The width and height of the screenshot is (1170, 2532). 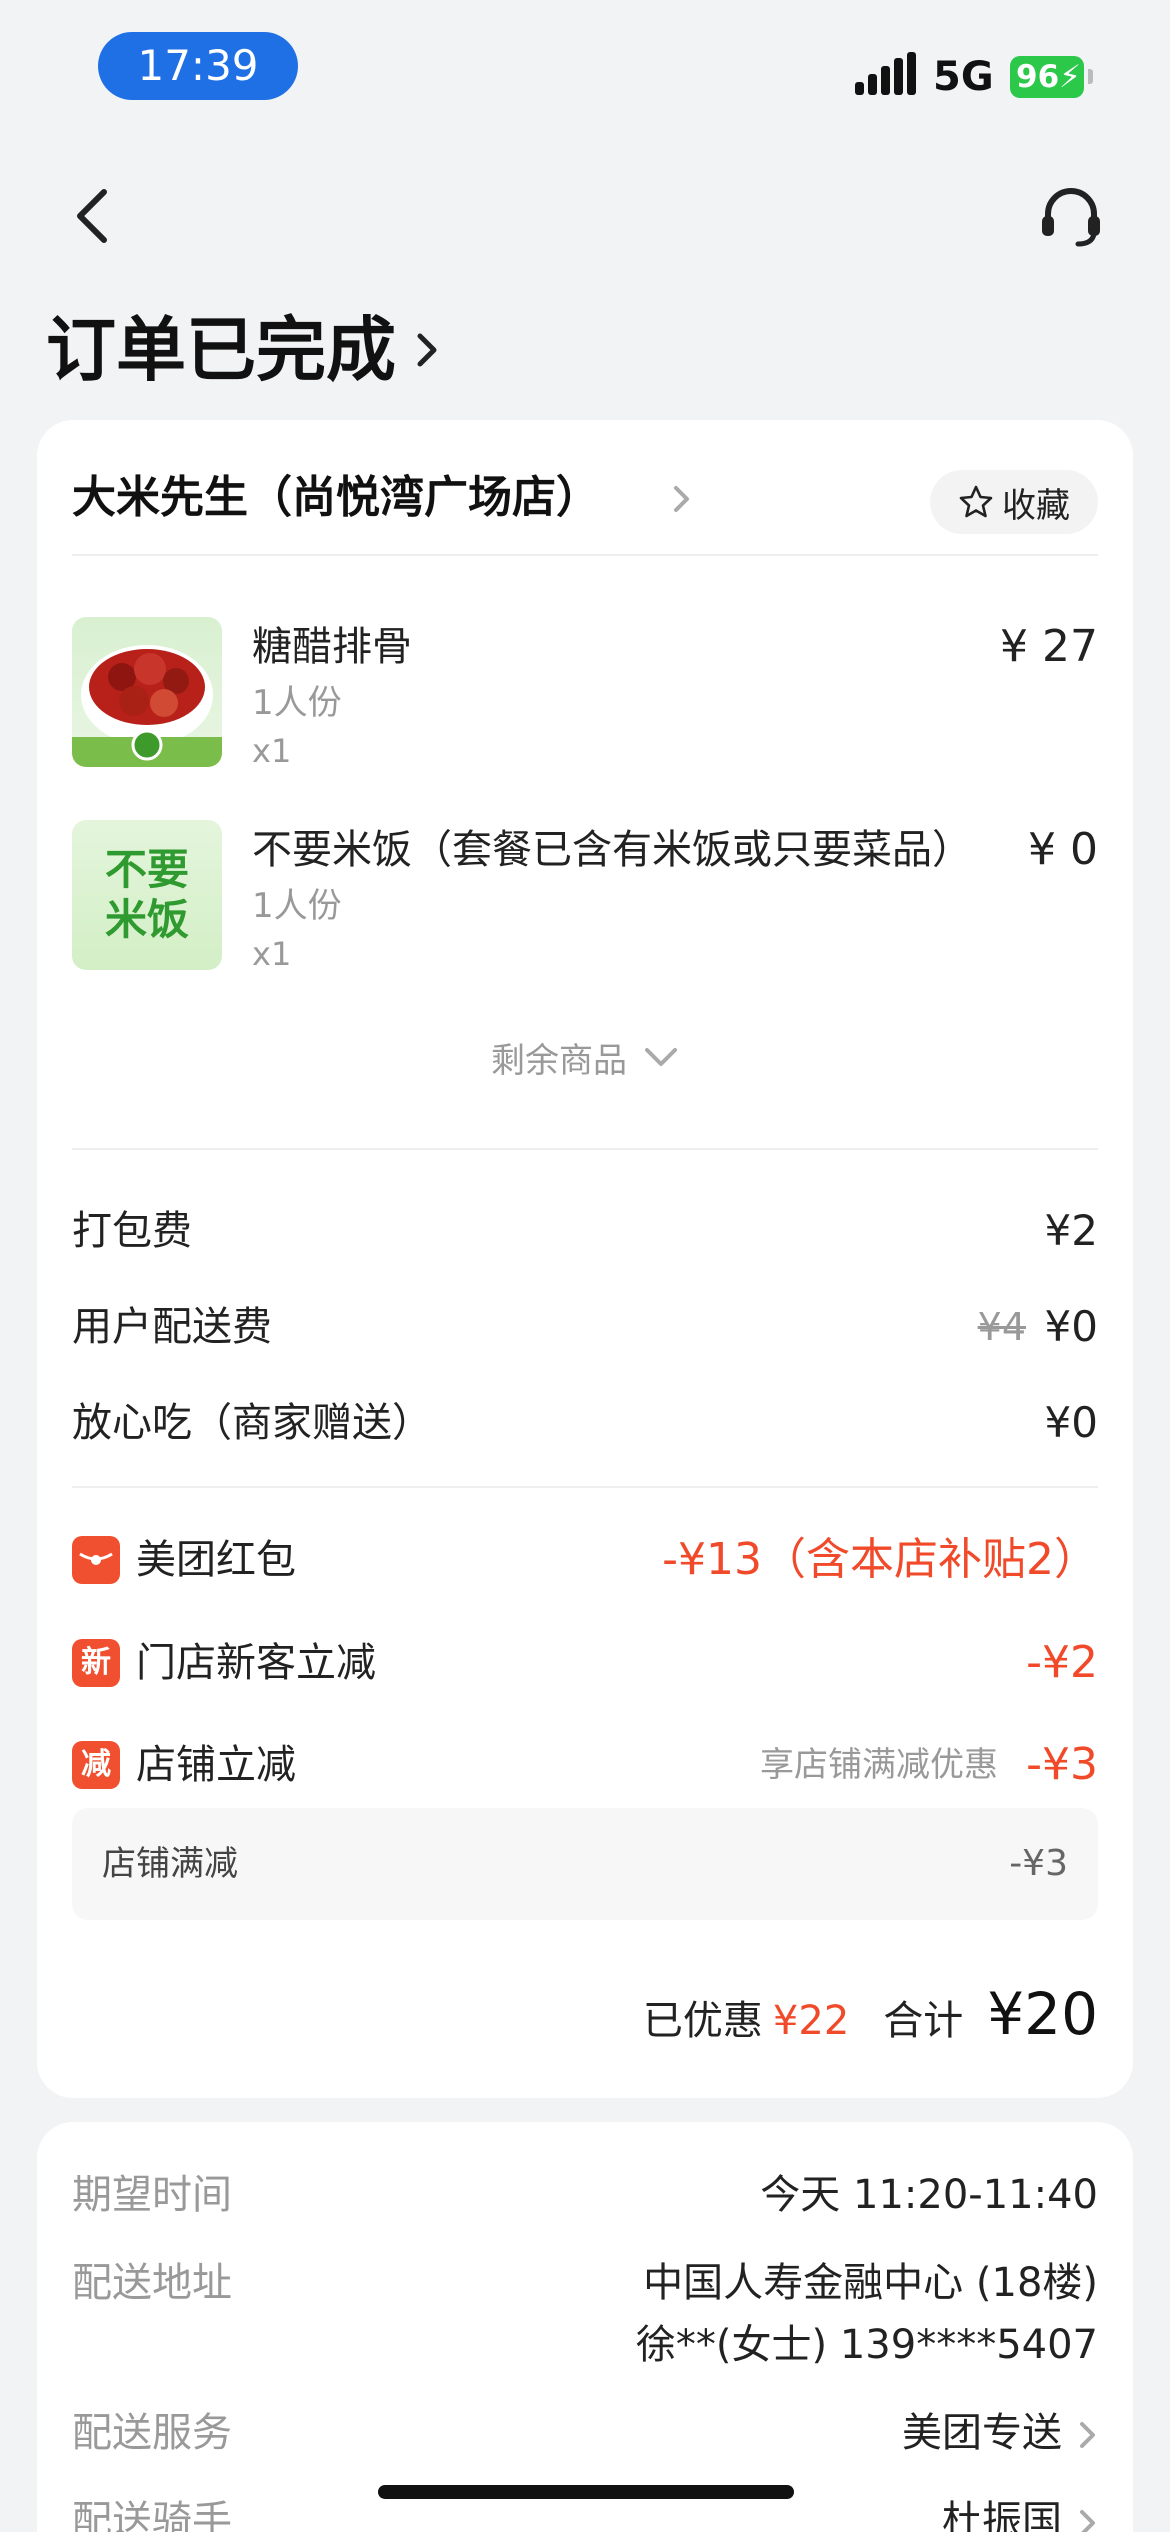 What do you see at coordinates (585, 1560) in the screenshot?
I see `red-packet-row: 美团红包 -¥13（含本店补贴2）` at bounding box center [585, 1560].